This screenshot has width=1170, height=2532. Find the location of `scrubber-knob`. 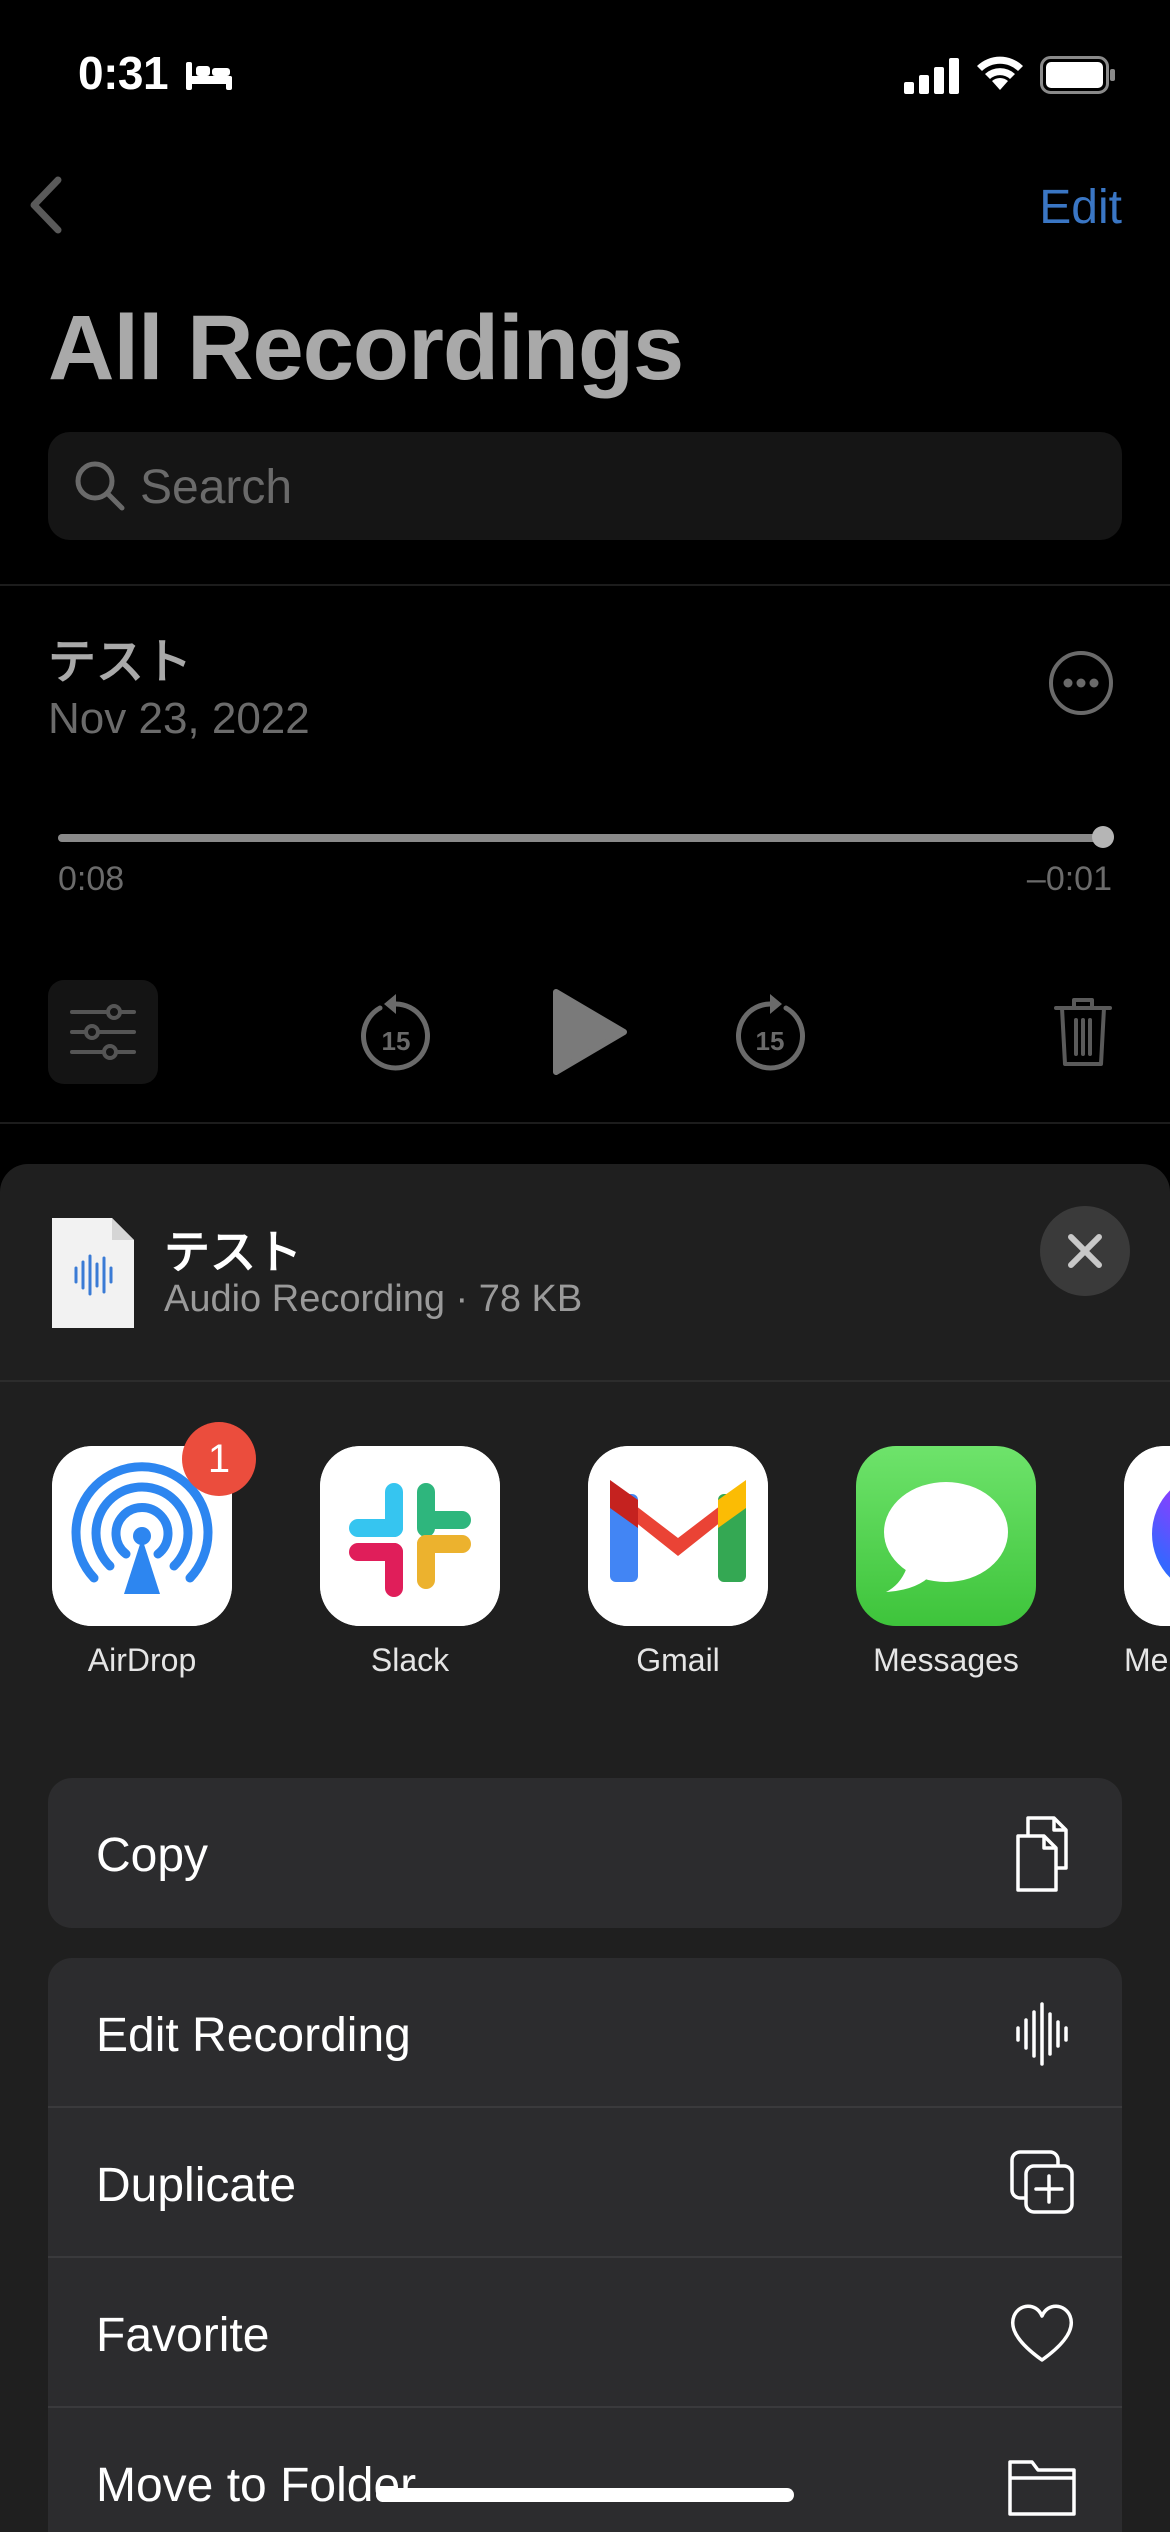

scrubber-knob is located at coordinates (1103, 837).